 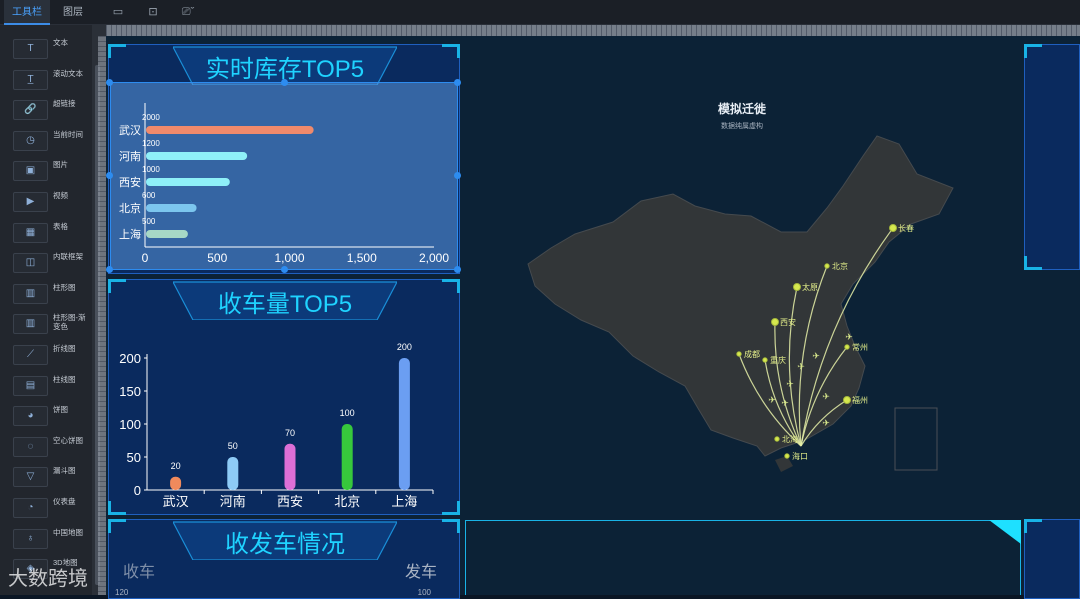 I want to click on preview-icon: ⎚ˇ, so click(x=188, y=12).